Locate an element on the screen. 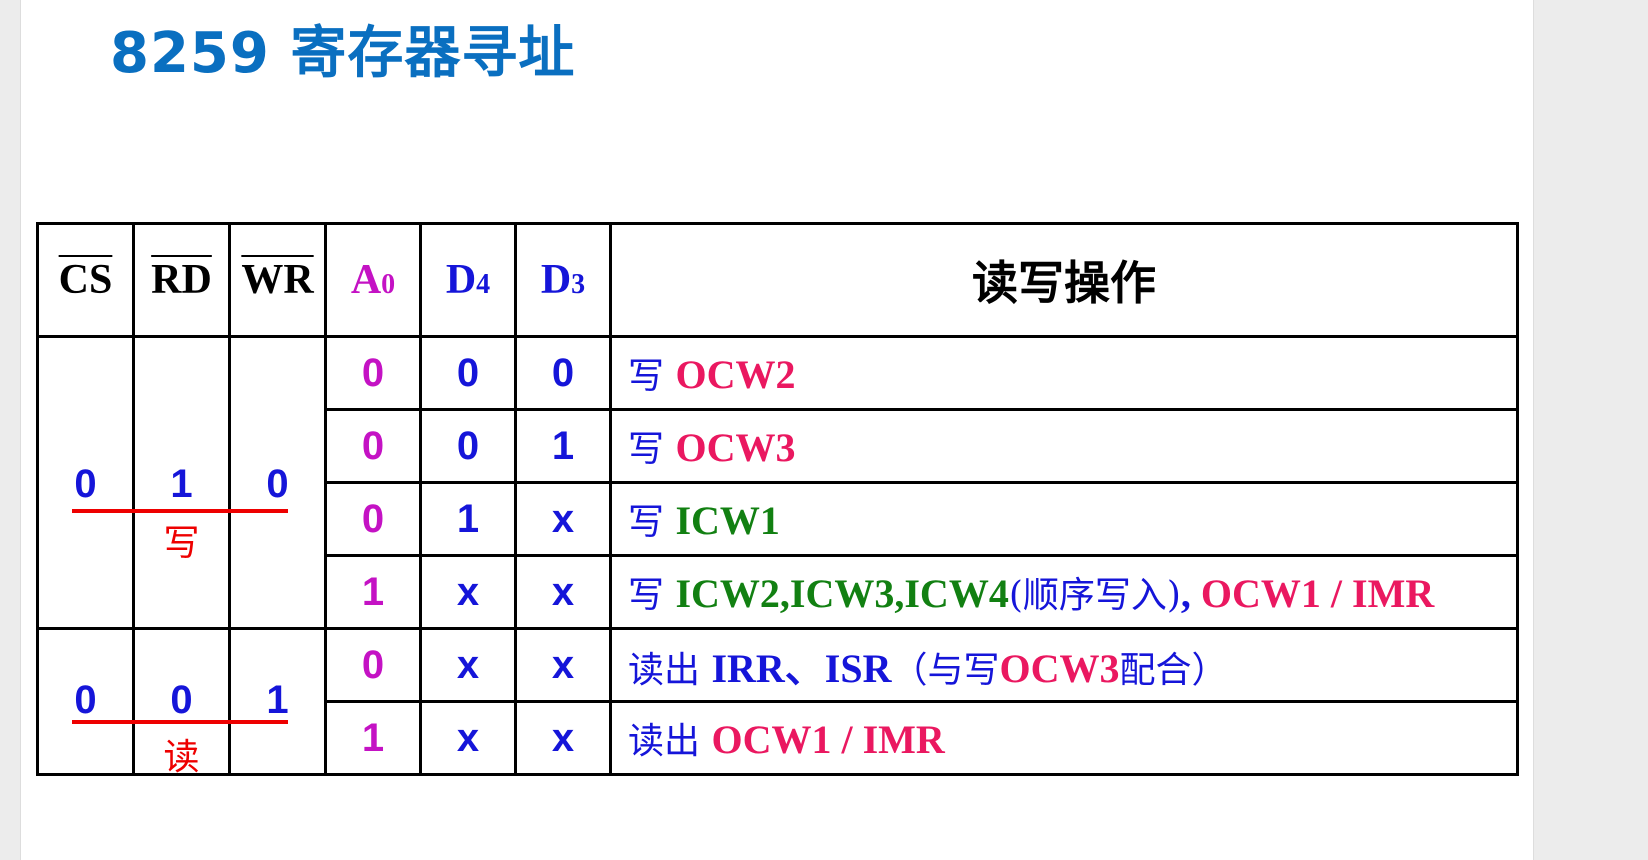 This screenshot has width=1648, height=860. read-rd-cell: 0读 is located at coordinates (181, 702).